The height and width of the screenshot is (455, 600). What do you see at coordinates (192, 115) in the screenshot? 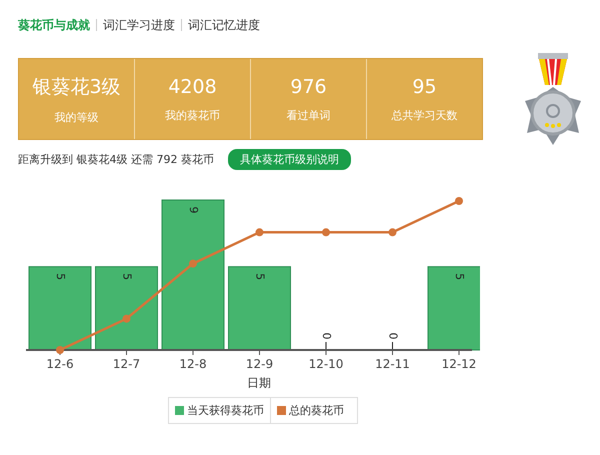
I see `stat-label: 我的葵花币` at bounding box center [192, 115].